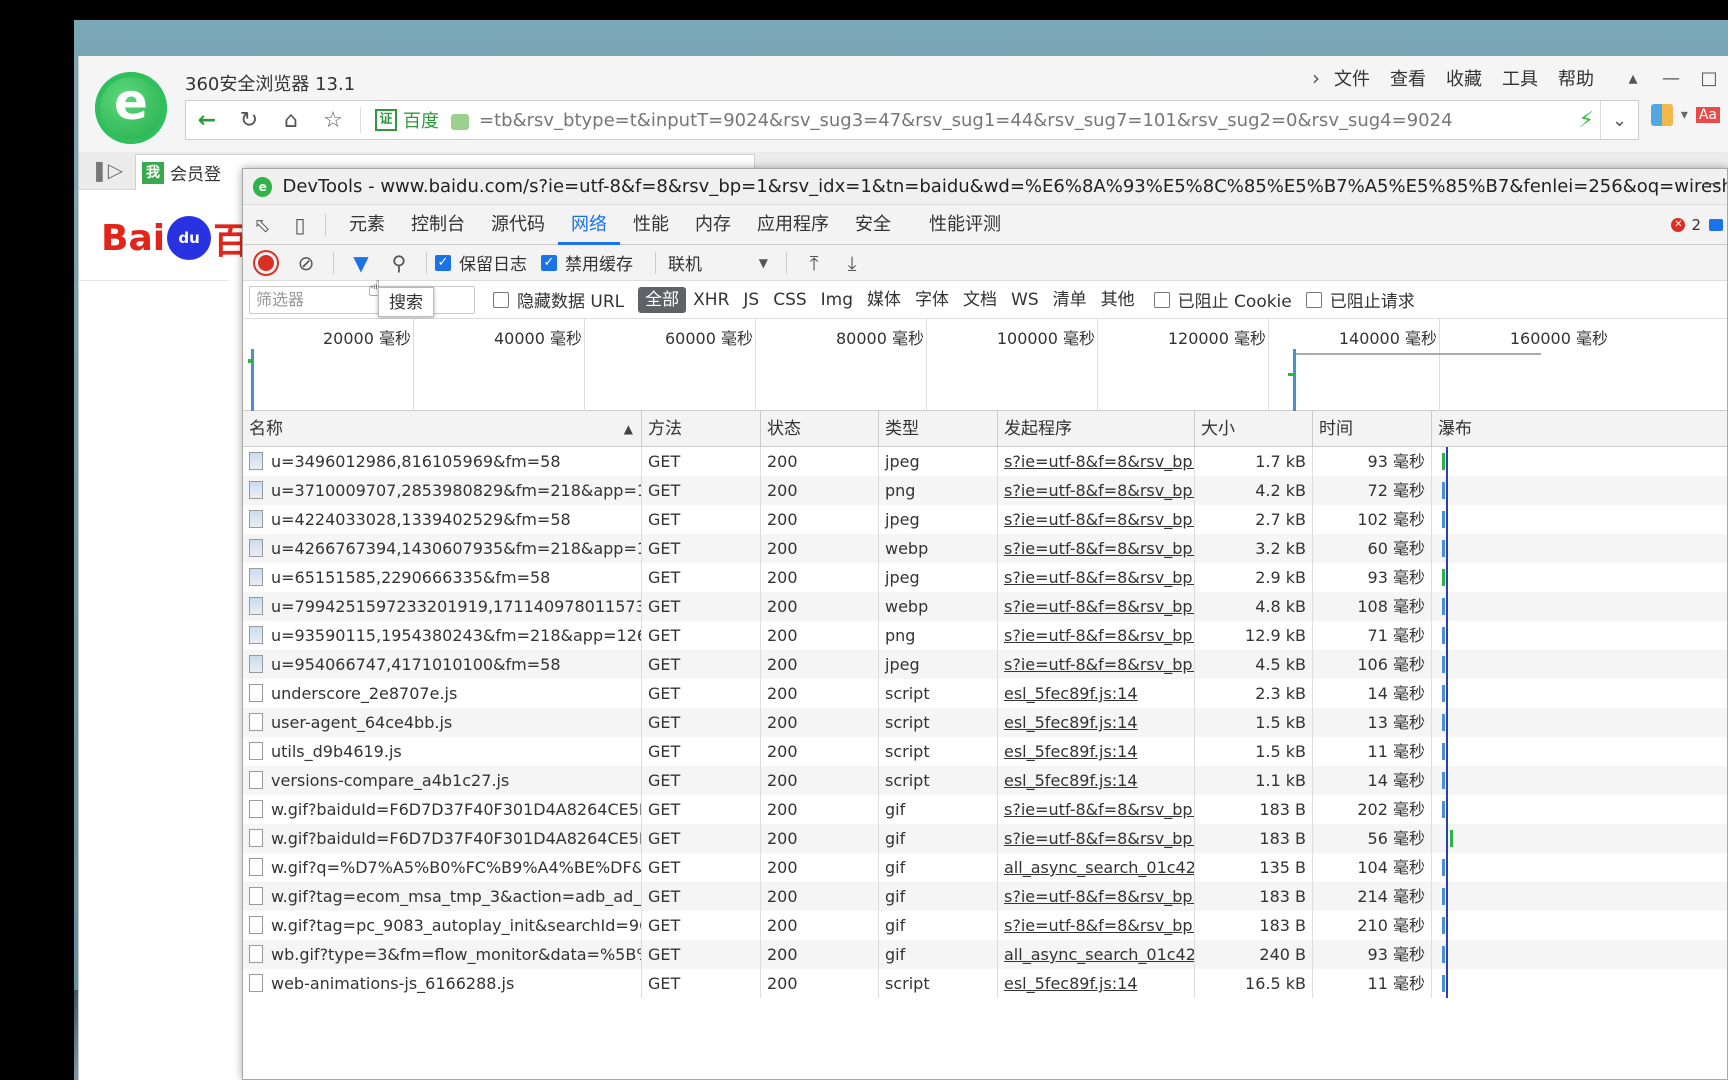 This screenshot has height=1080, width=1728. What do you see at coordinates (1712, 183) in the screenshot?
I see `devtools-minimize-button: —` at bounding box center [1712, 183].